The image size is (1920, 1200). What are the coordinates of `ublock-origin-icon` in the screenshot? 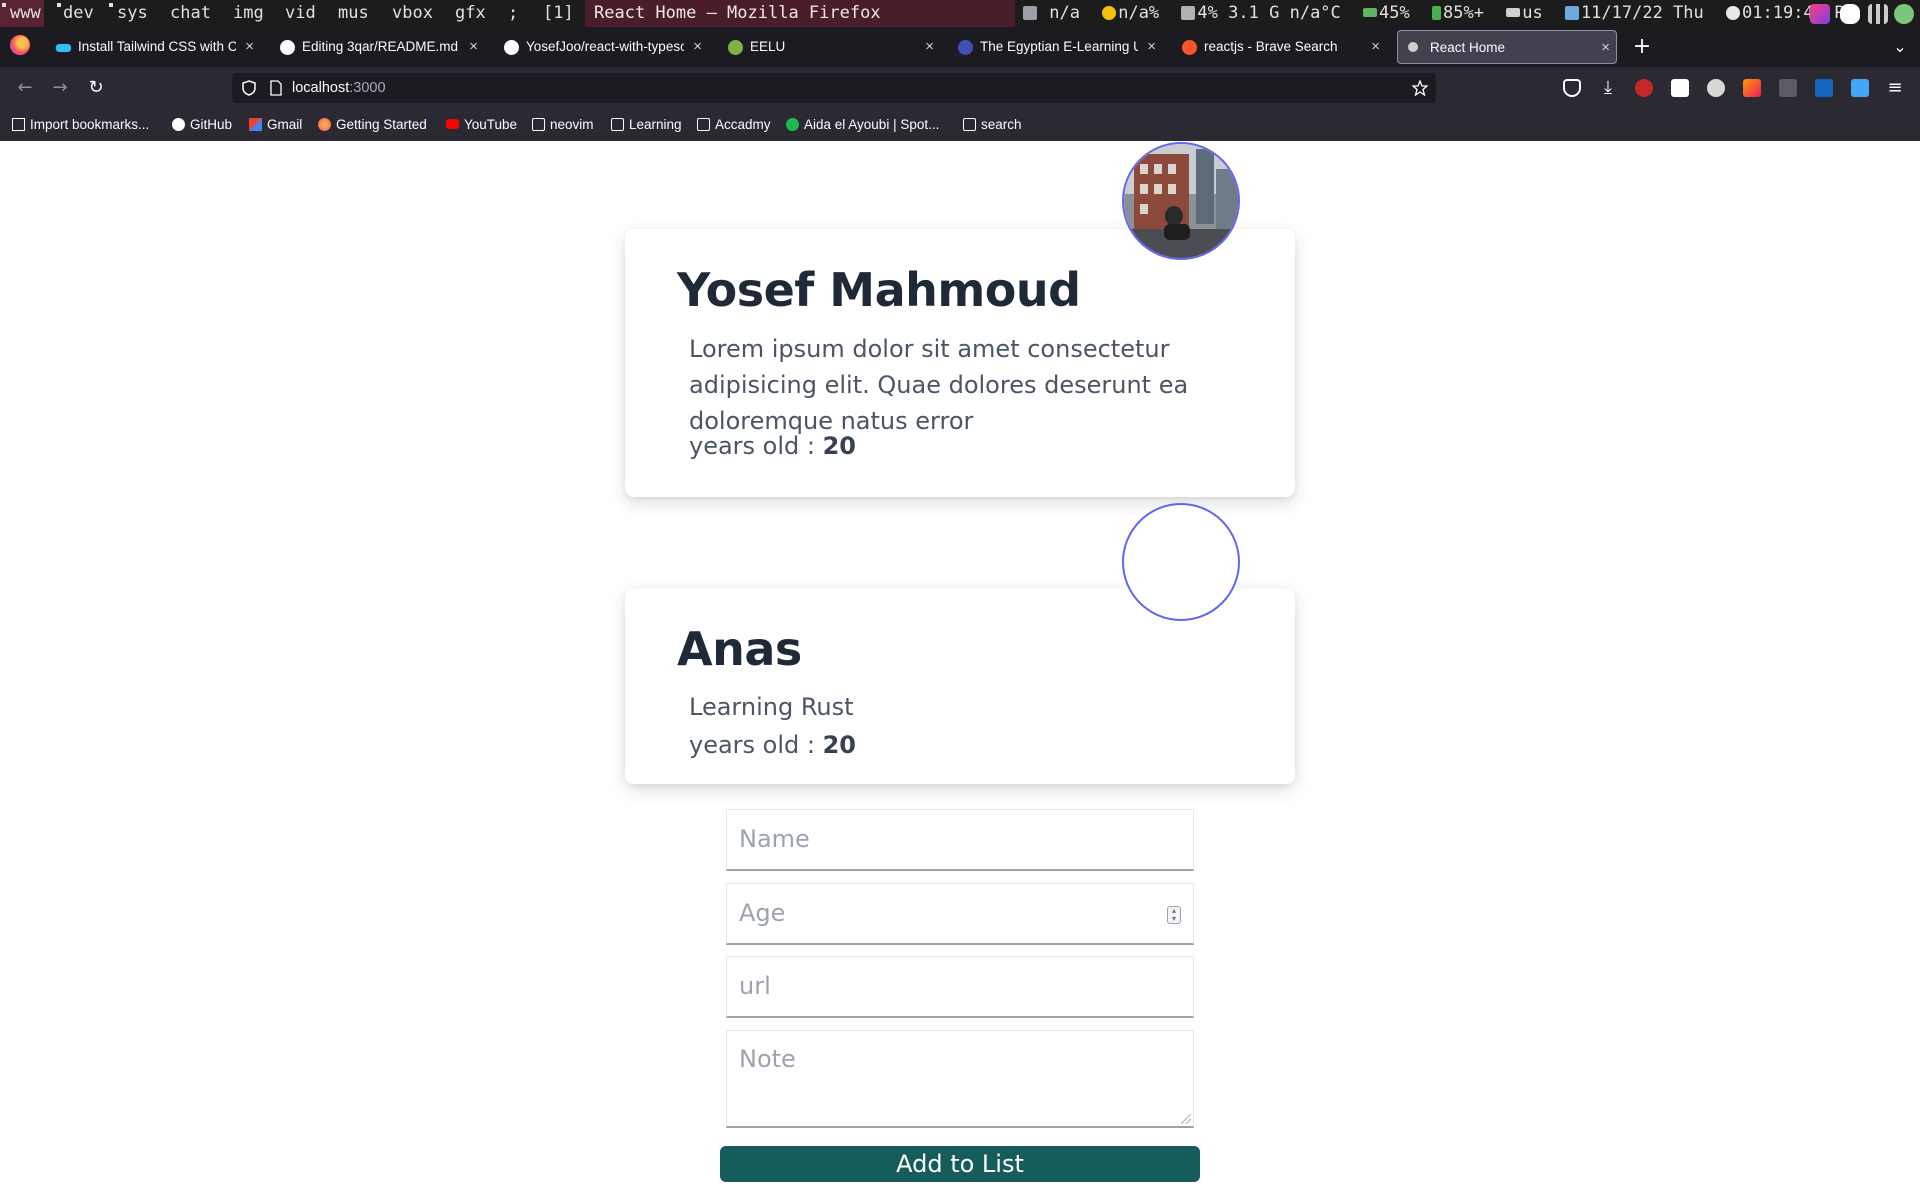 It's located at (1644, 88).